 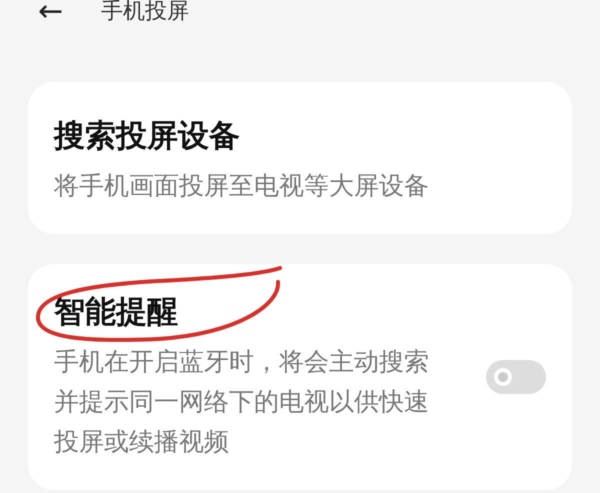 What do you see at coordinates (516, 377) in the screenshot?
I see `toggle-switch` at bounding box center [516, 377].